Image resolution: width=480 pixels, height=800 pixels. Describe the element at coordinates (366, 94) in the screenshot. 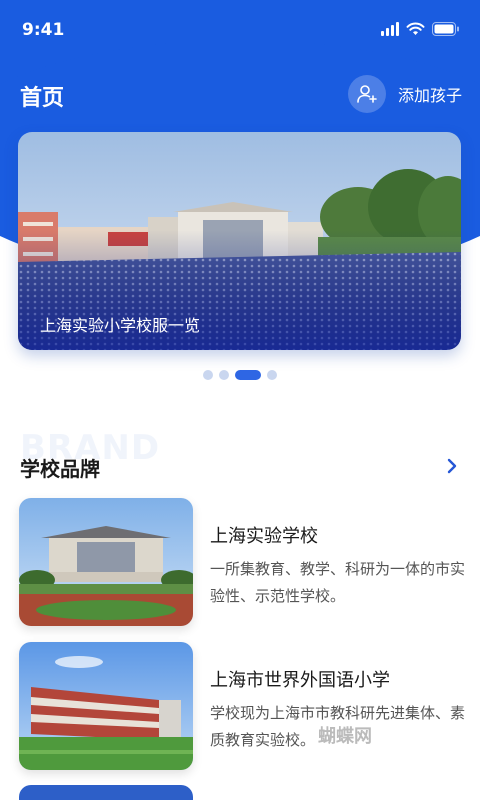

I see `add-user-icon` at that location.